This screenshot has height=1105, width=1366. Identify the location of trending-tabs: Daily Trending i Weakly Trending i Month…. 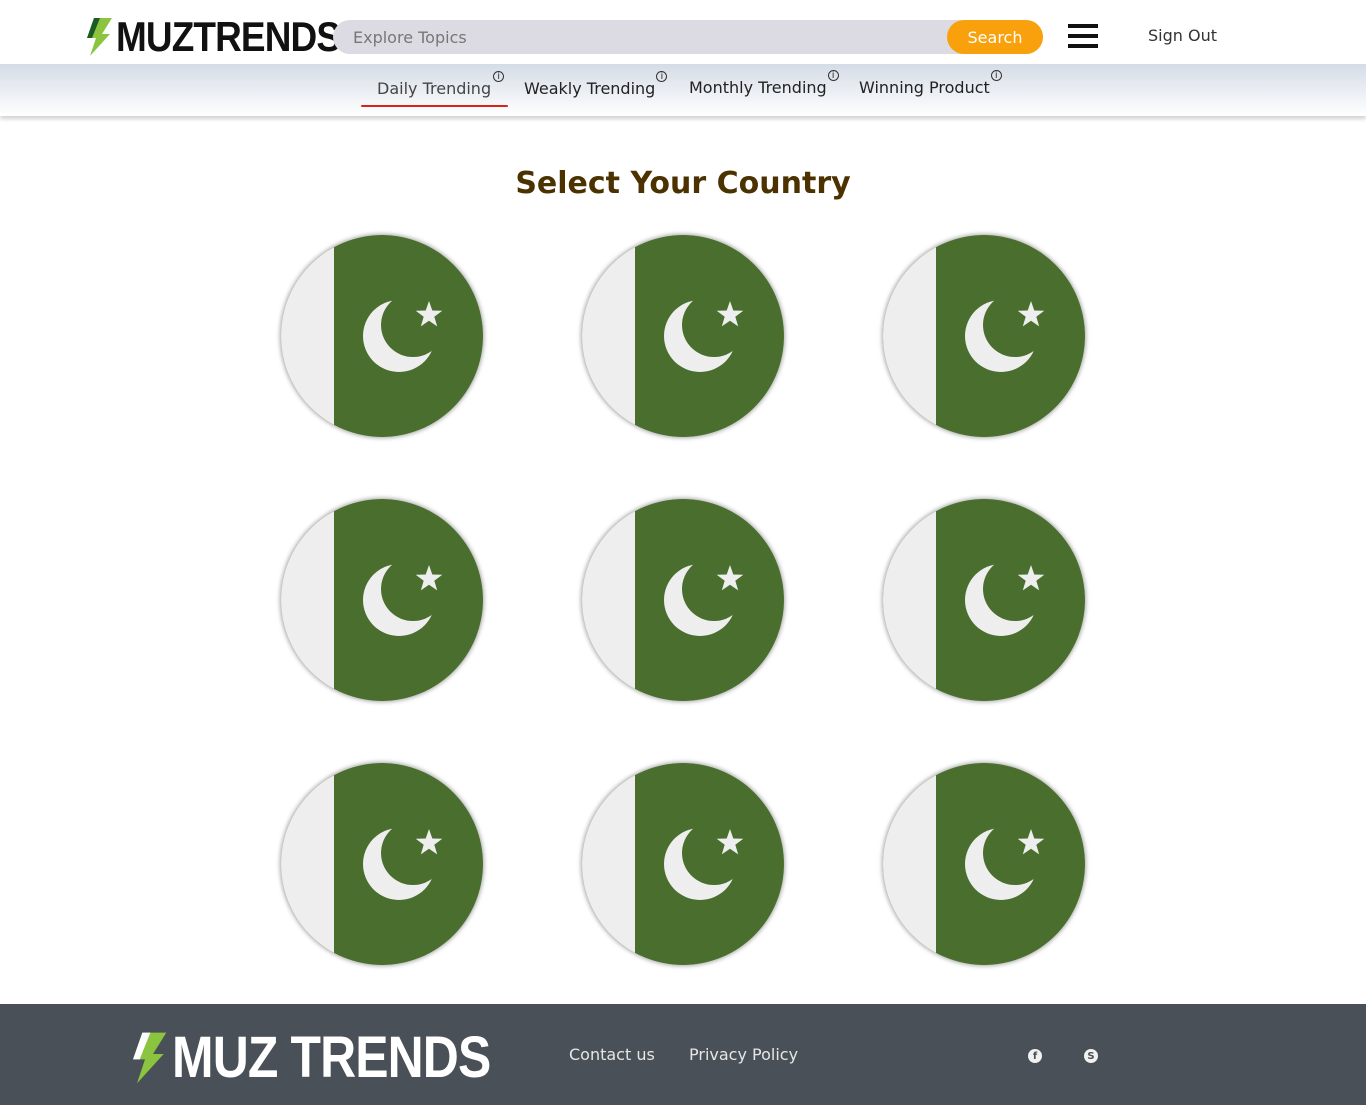
(683, 90).